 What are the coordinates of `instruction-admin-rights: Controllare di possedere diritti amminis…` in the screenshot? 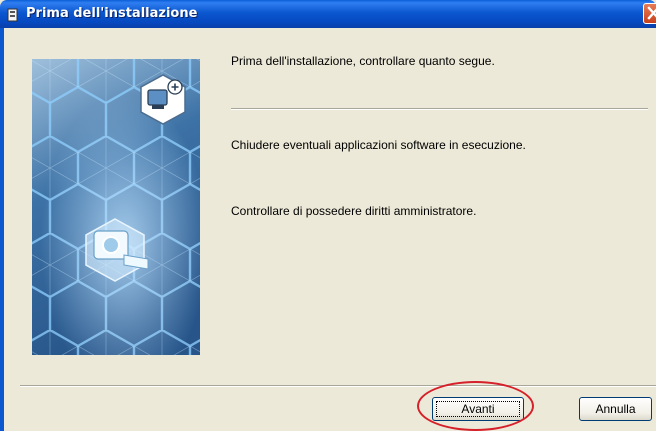 It's located at (354, 211).